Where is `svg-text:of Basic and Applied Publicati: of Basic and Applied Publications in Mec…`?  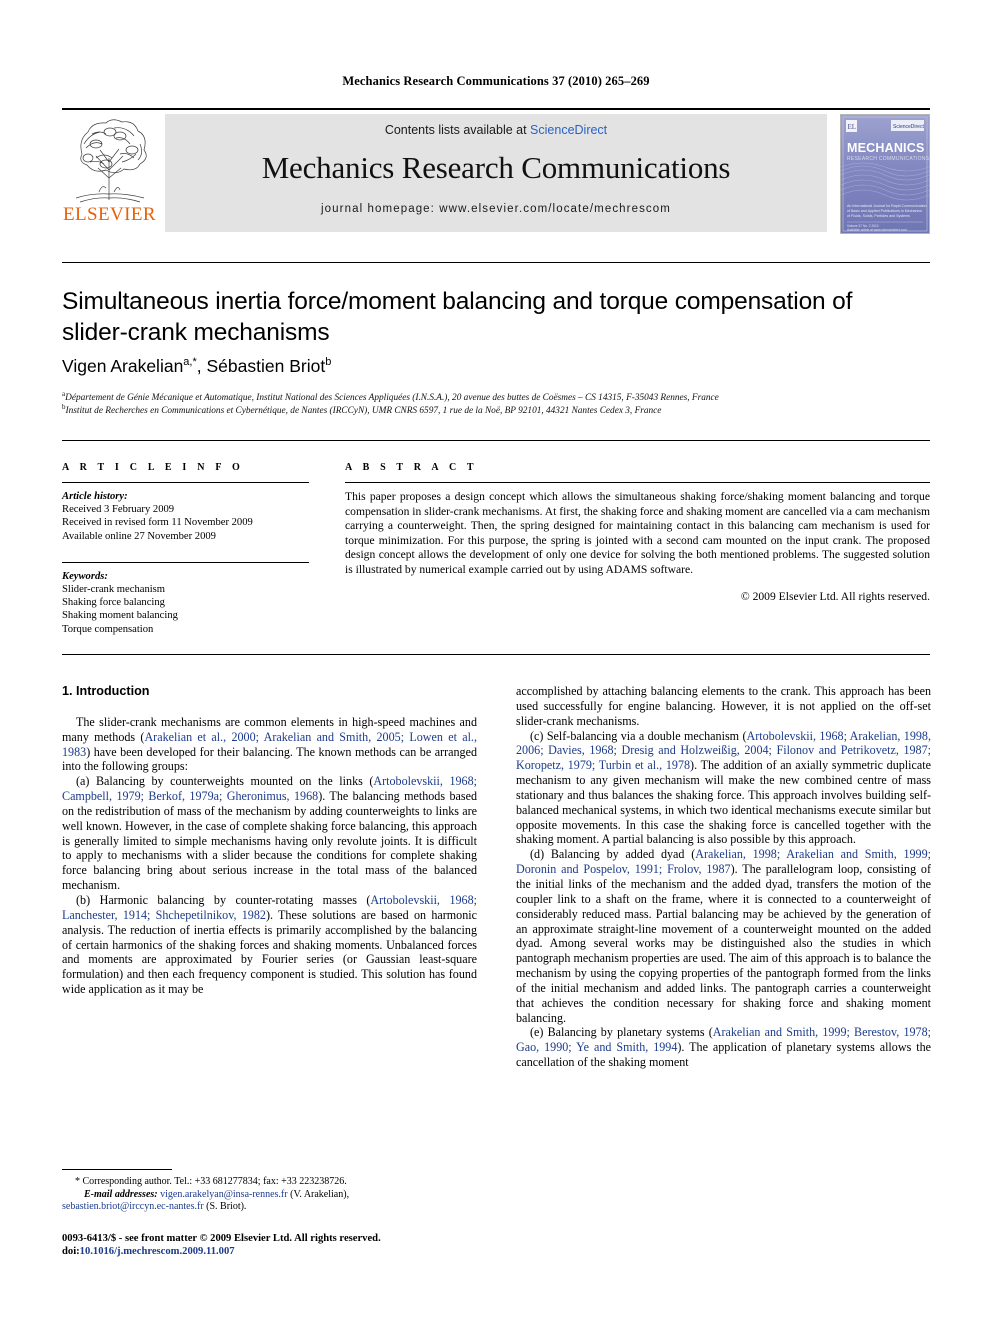 svg-text:of Basic and Applied Publicati: of Basic and Applied Publications in Mec… is located at coordinates (884, 211).